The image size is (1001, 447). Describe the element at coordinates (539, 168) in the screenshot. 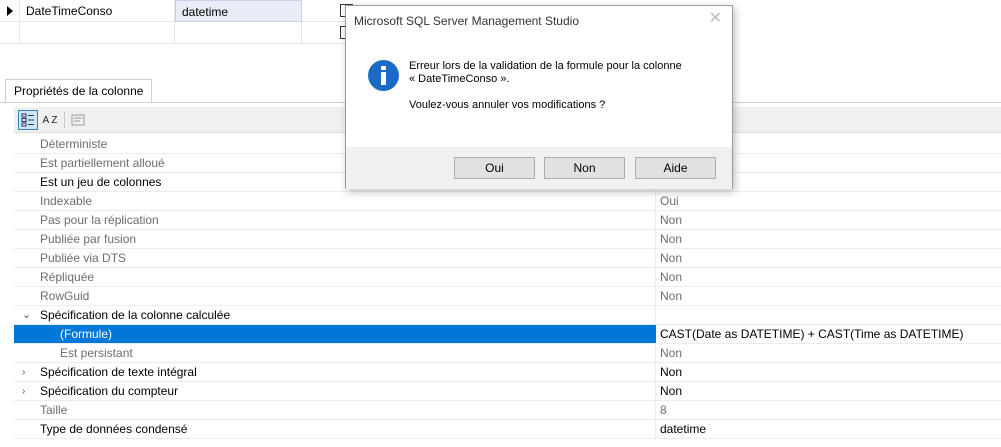

I see `dialog-button-bar: Oui Non Aide` at that location.